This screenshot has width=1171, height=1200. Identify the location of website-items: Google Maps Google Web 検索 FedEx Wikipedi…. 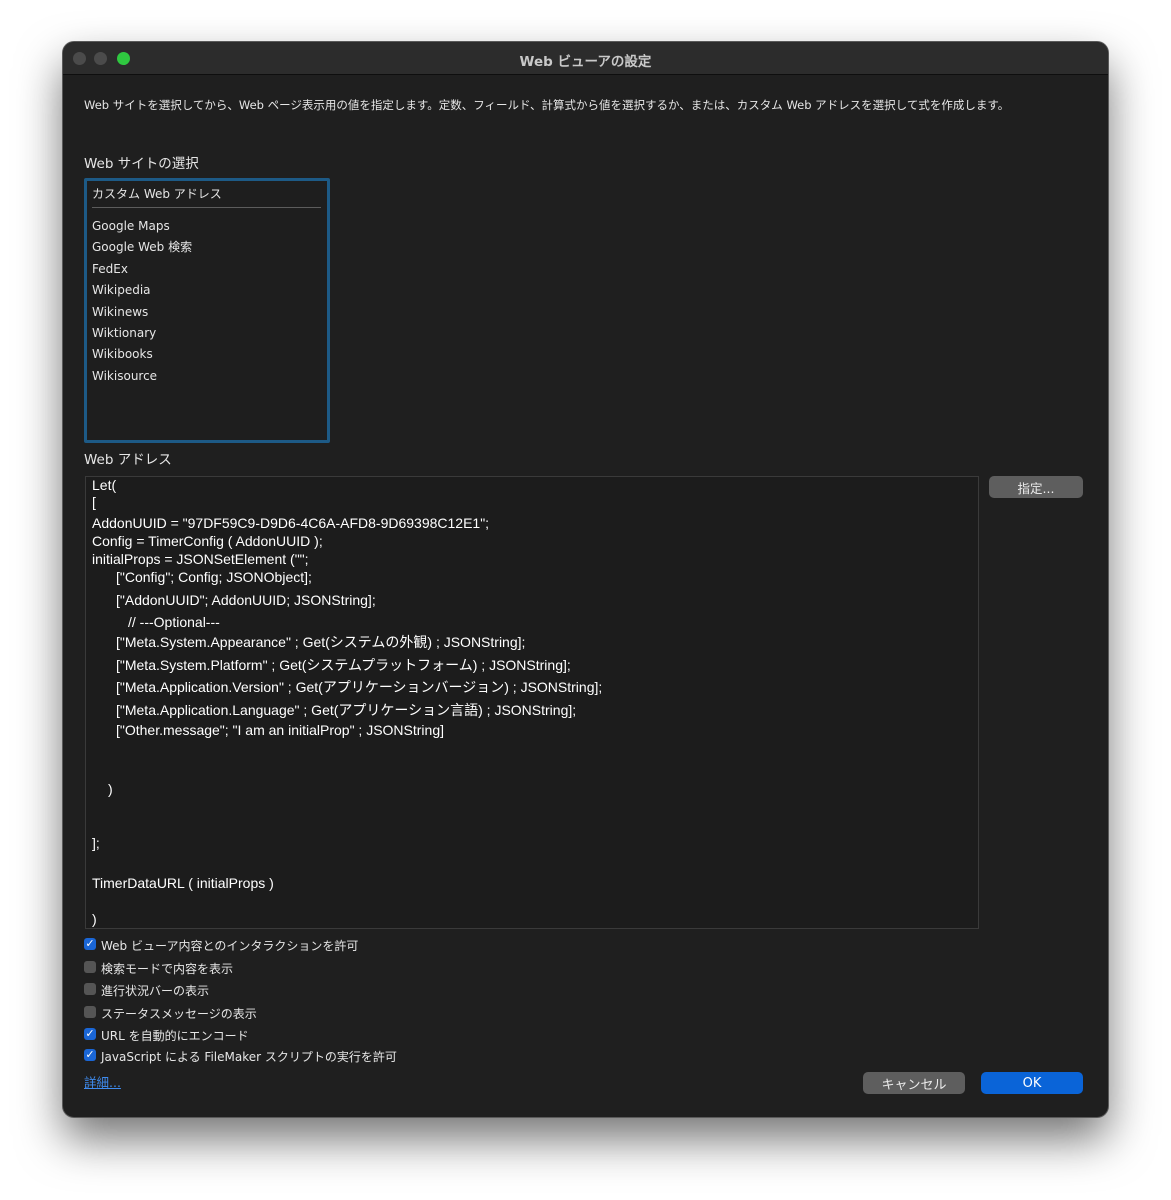
(142, 301).